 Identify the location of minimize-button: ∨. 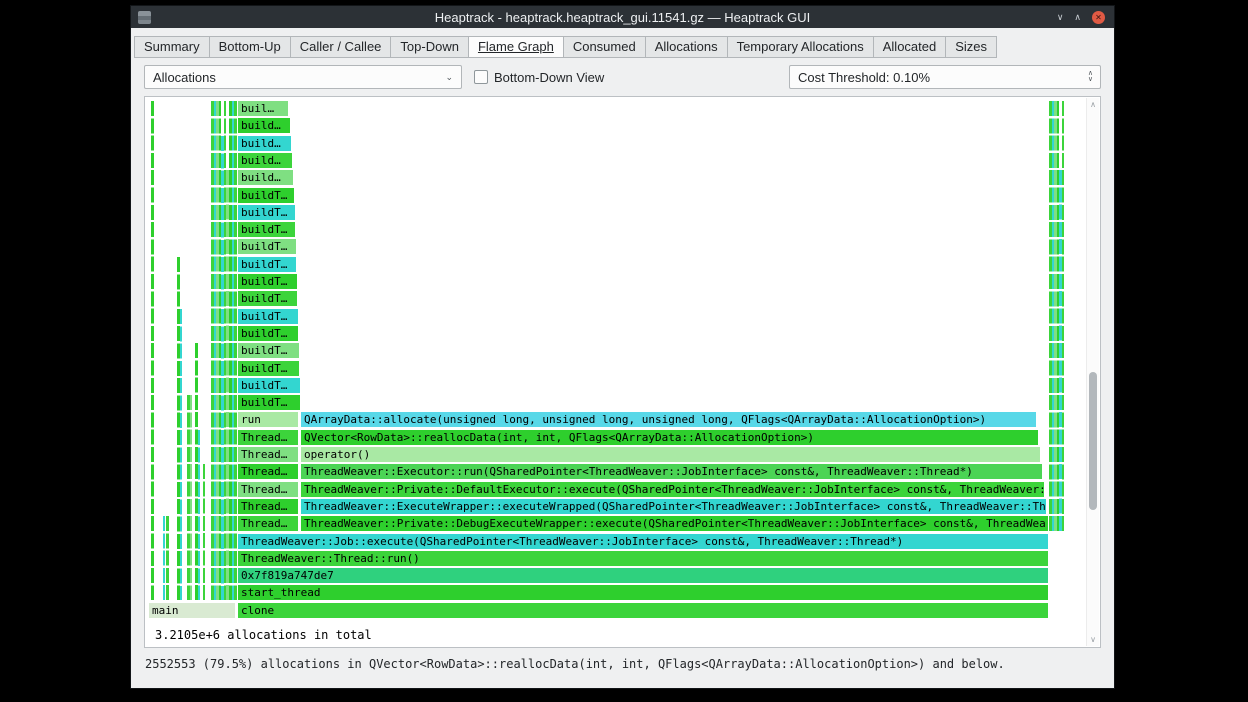
(1060, 17).